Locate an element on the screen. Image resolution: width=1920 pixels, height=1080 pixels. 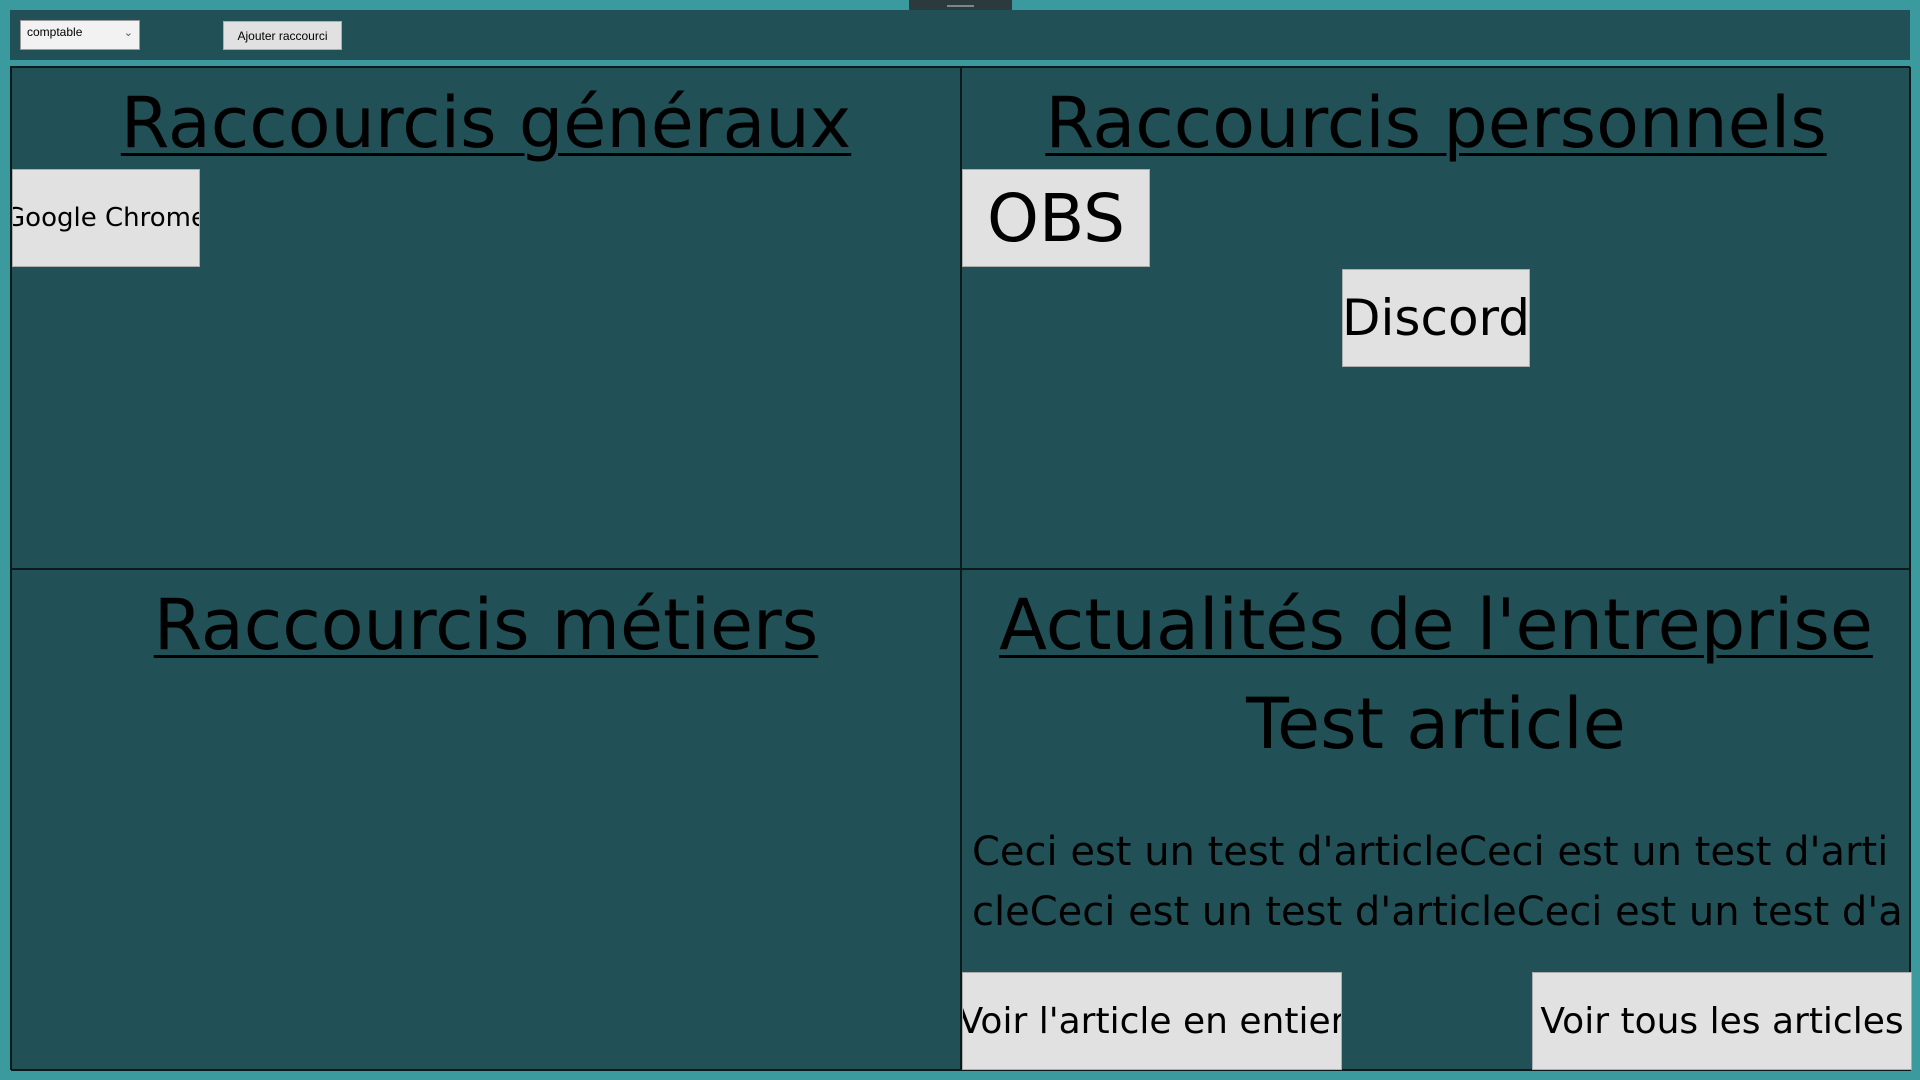
shortcut-discord-button: Discord is located at coordinates (1436, 318).